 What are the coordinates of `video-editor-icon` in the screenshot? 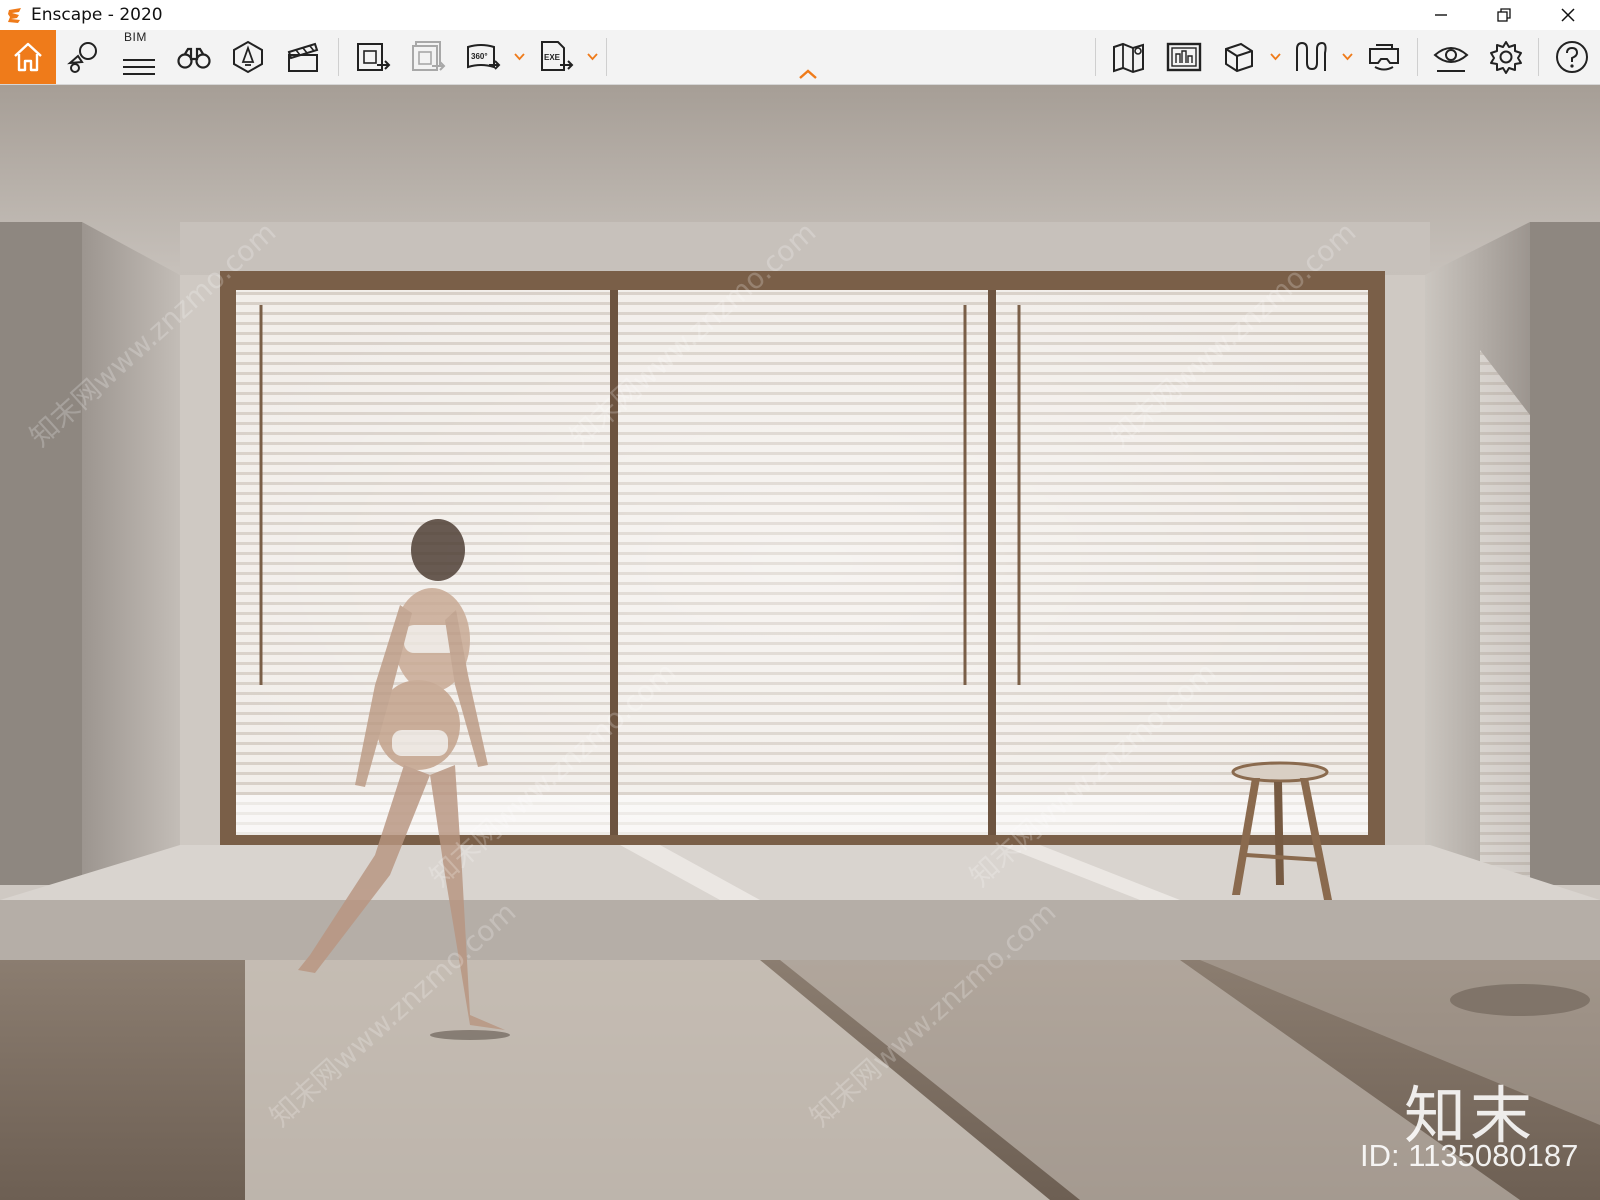 It's located at (303, 57).